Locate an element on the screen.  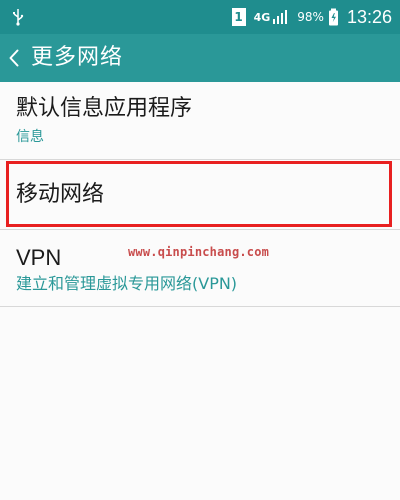
back-icon is located at coordinates (14, 58).